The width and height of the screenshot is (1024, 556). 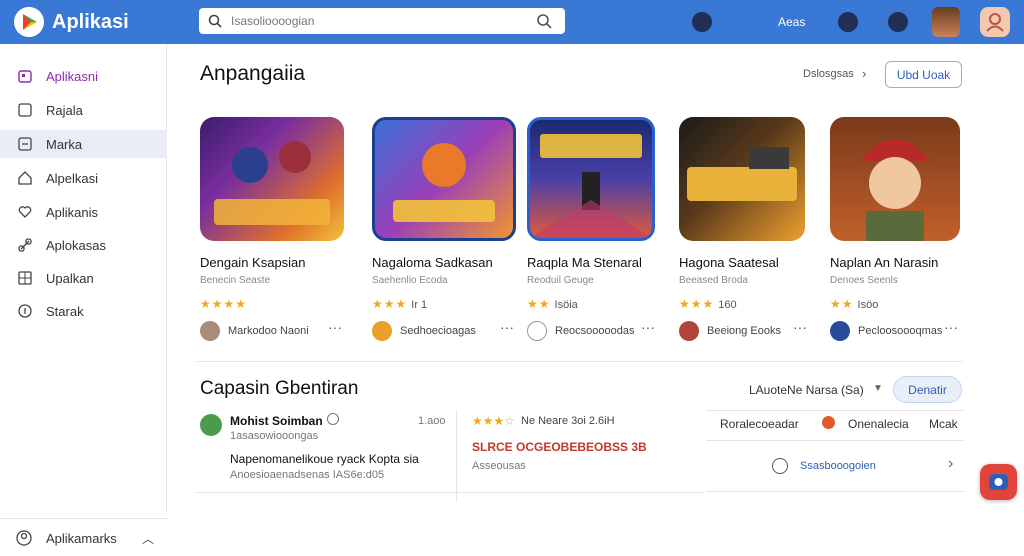 What do you see at coordinates (83, 144) in the screenshot?
I see `sidebar-item-marka: Marka` at bounding box center [83, 144].